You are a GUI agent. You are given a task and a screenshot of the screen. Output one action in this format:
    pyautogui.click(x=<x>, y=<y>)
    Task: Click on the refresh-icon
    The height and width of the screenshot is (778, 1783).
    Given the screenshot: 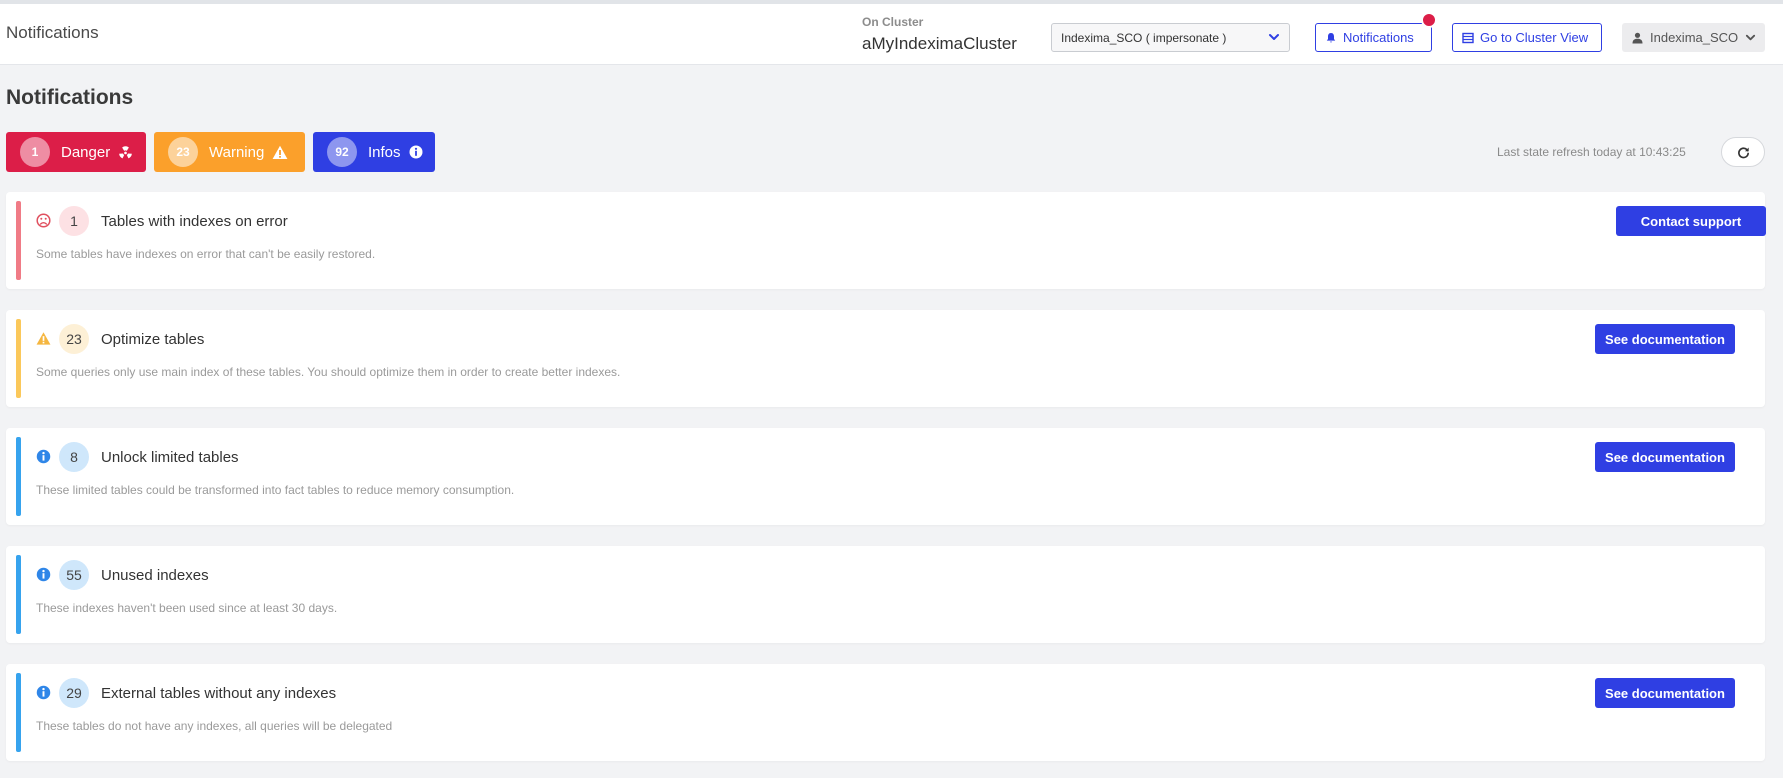 What is the action you would take?
    pyautogui.click(x=1743, y=152)
    